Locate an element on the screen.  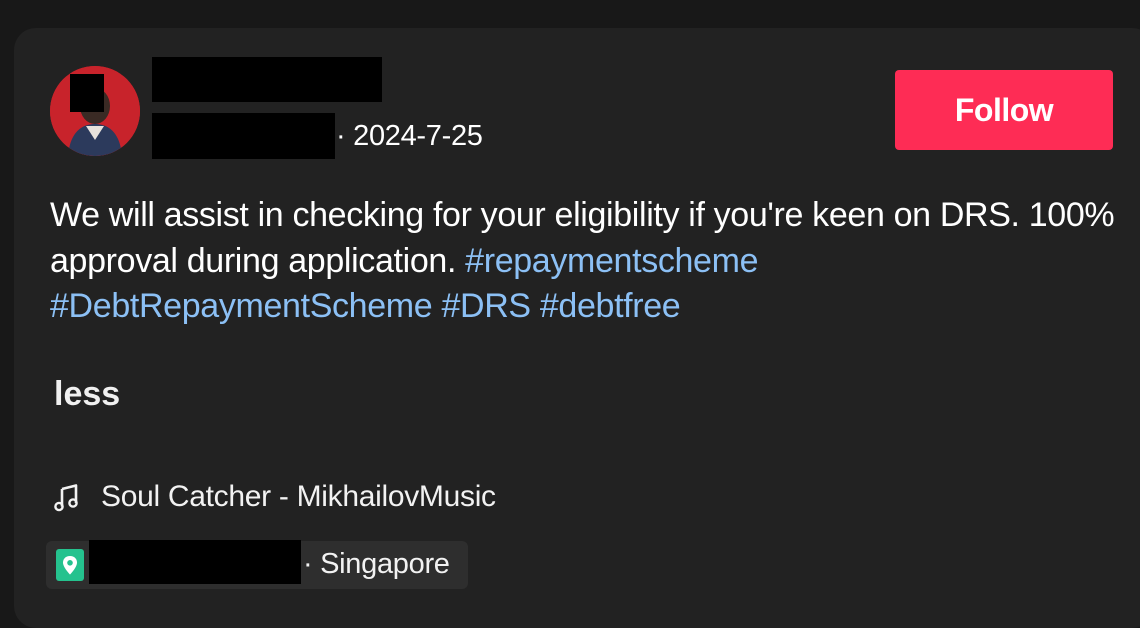
music-title: Soul Catcher - MikhailovMusic is located at coordinates (298, 496).